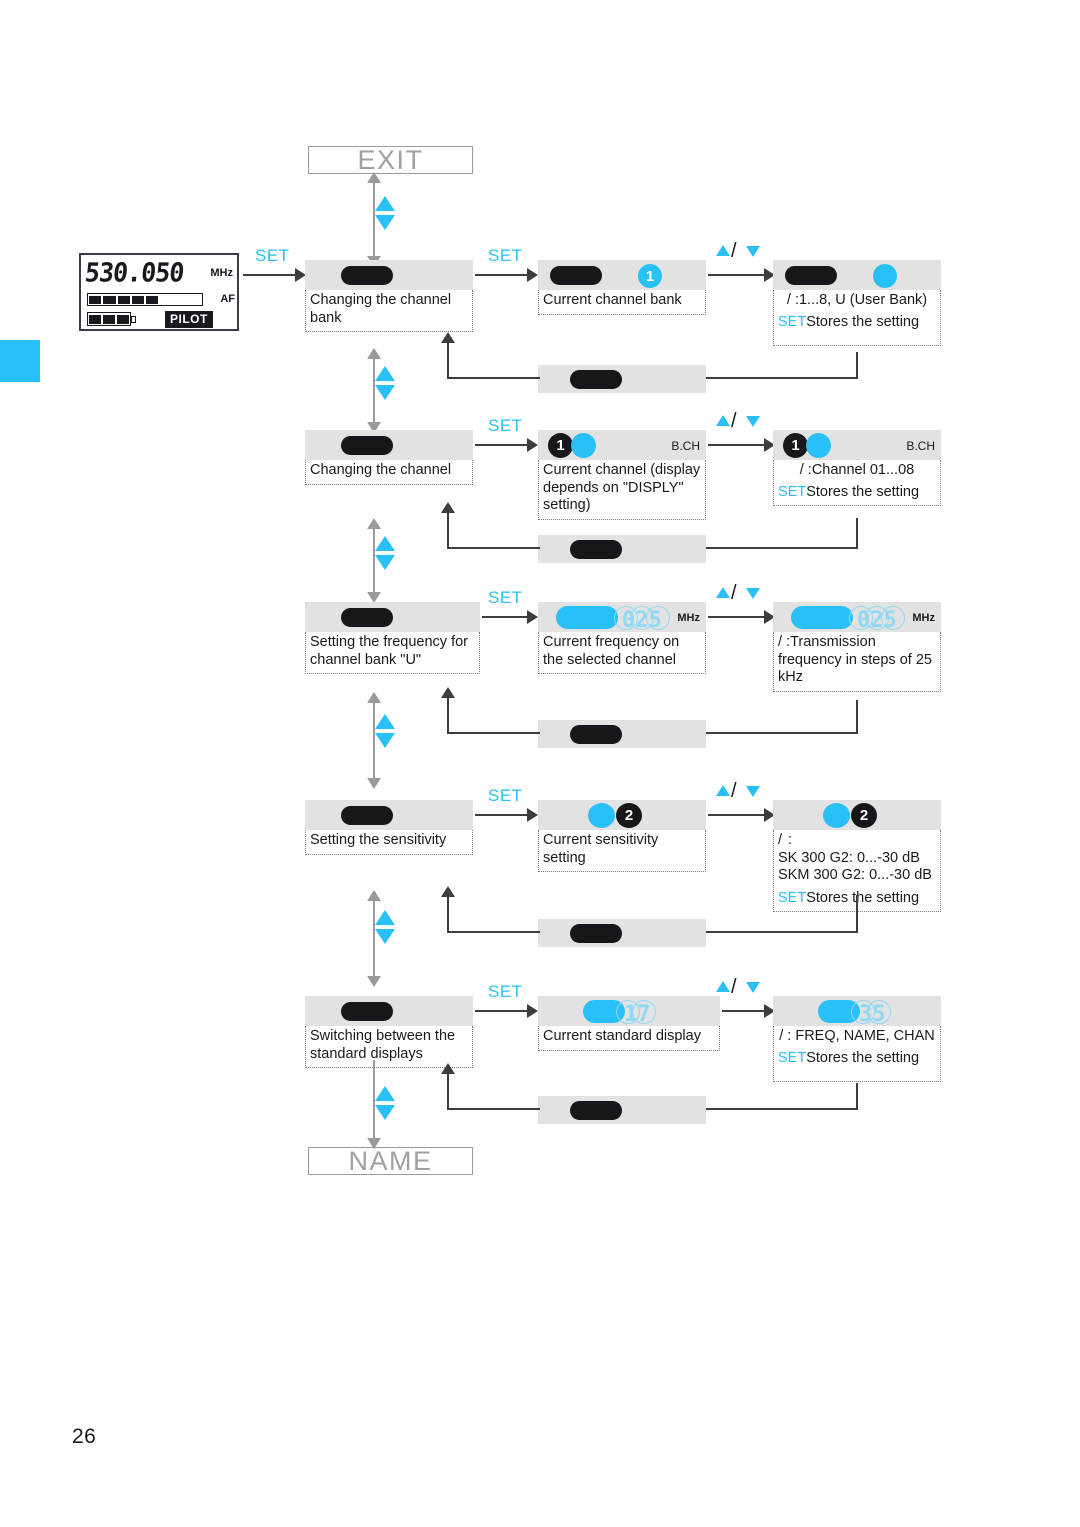 The height and width of the screenshot is (1527, 1080). I want to click on current-cell-standard-display: 17 Current standard display, so click(629, 1023).